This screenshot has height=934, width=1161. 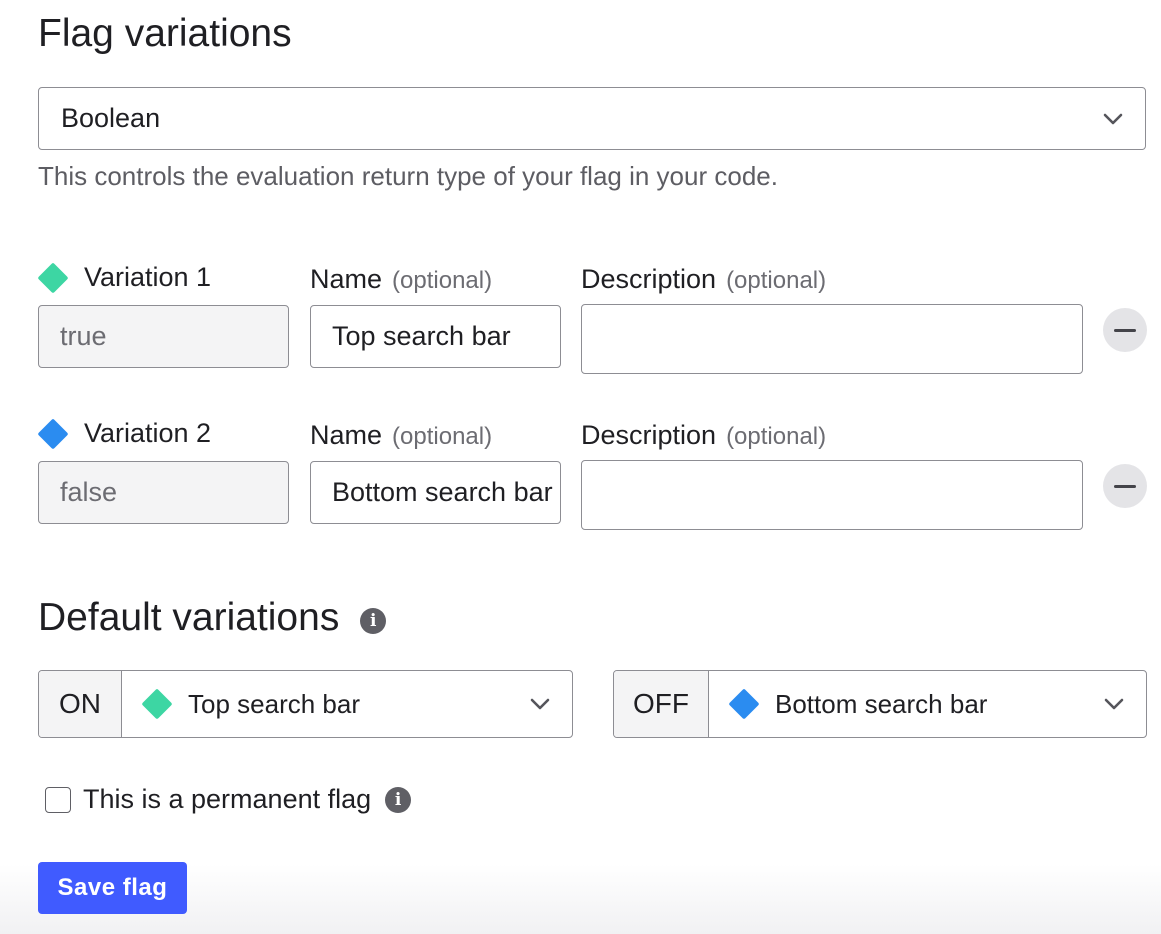 What do you see at coordinates (80, 704) in the screenshot?
I see `on-tag: ON` at bounding box center [80, 704].